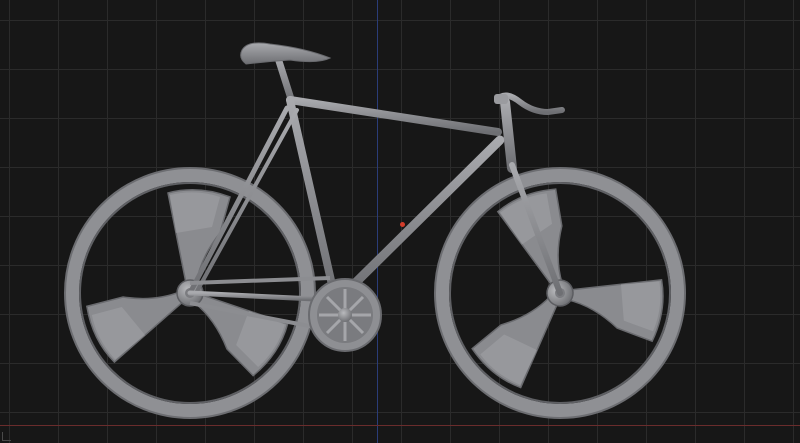 This screenshot has width=800, height=443. I want to click on saddle, so click(286, 53).